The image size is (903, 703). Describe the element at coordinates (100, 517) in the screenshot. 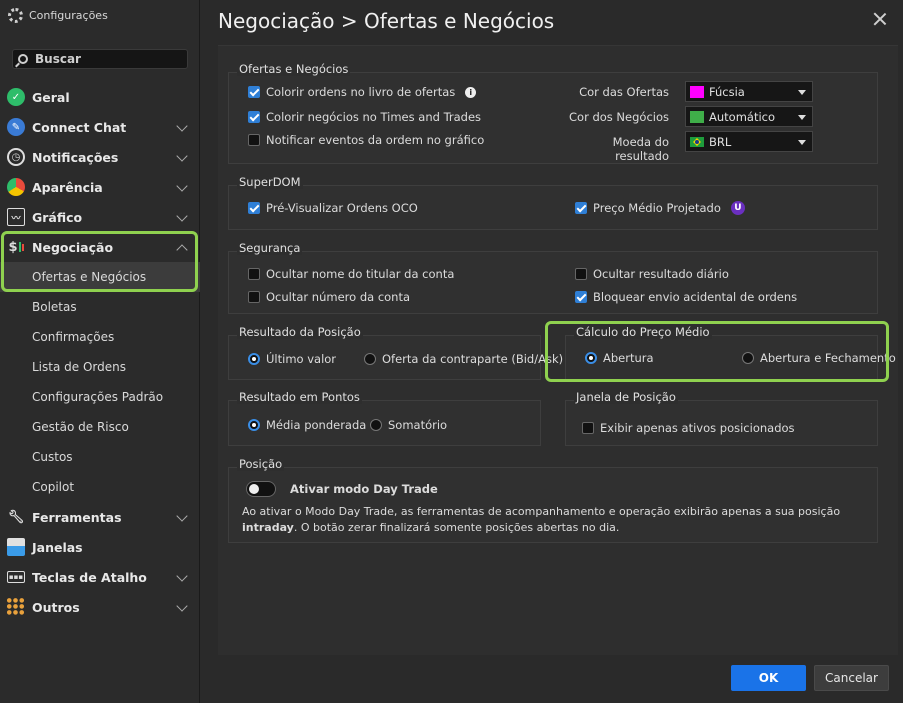

I see `sidebar-item-ferramentas: 🔧︎ Ferramentas` at that location.